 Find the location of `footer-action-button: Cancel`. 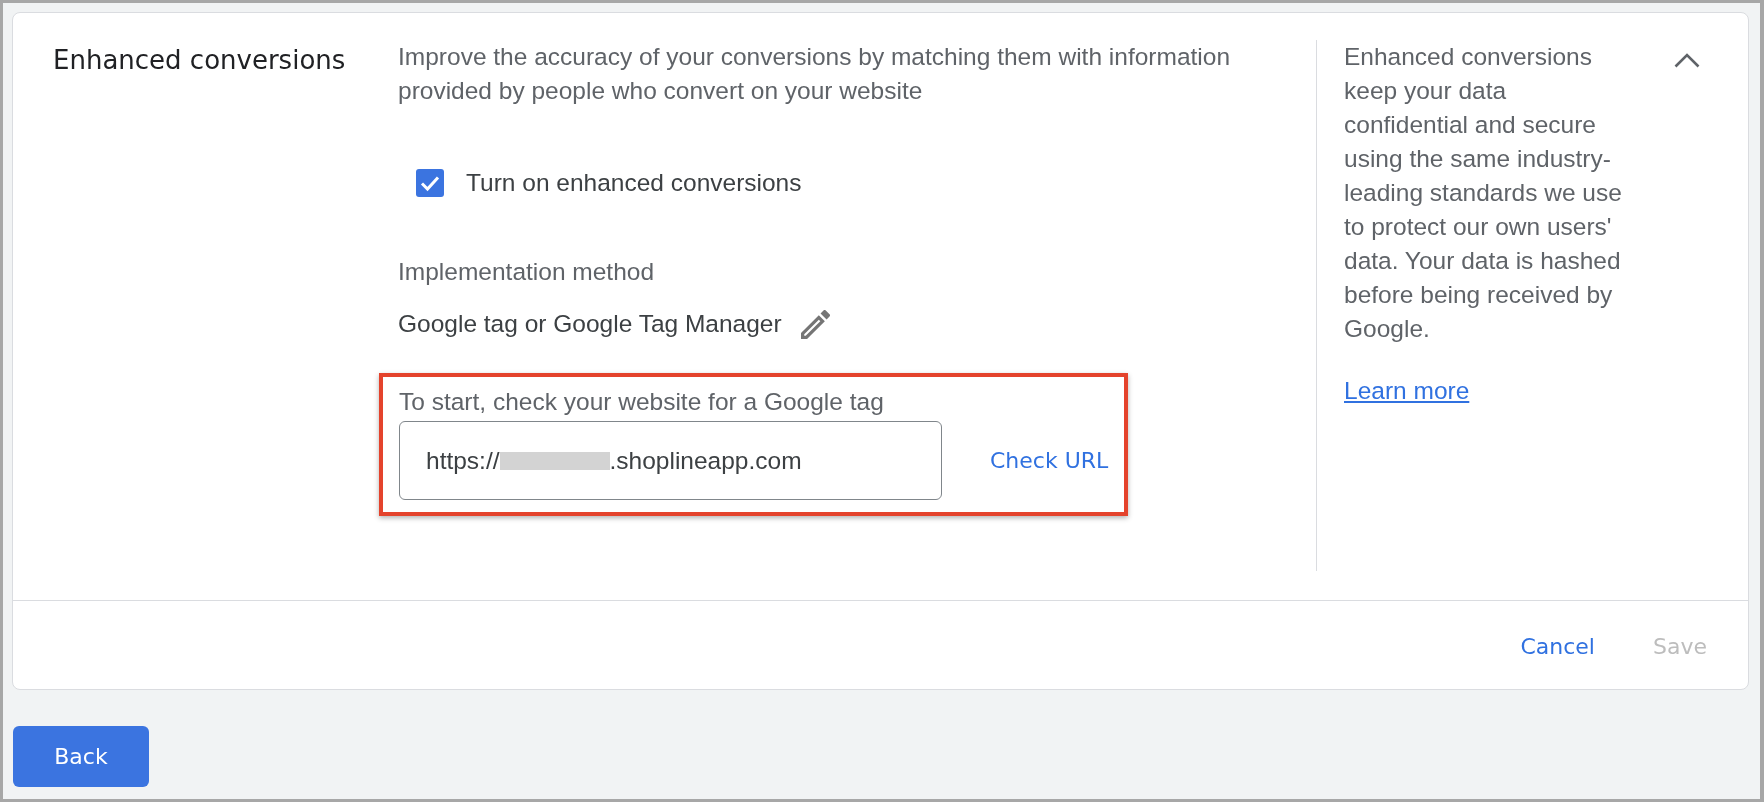

footer-action-button: Cancel is located at coordinates (1557, 646).